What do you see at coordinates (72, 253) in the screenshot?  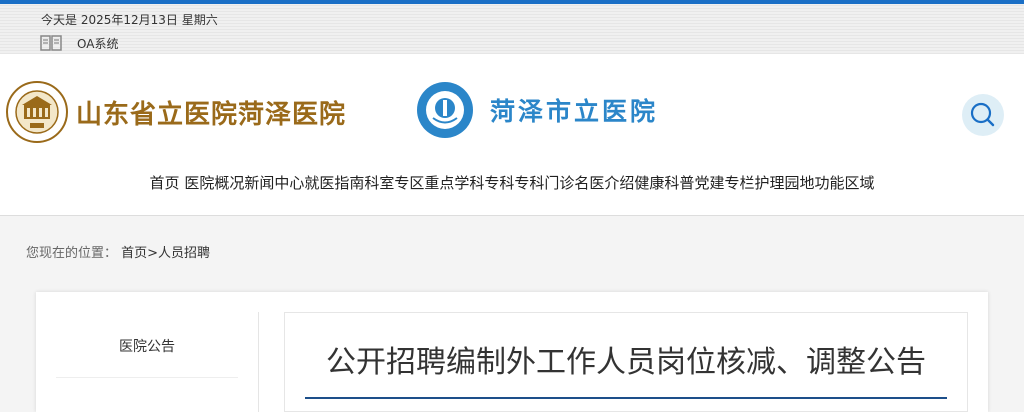 I see `breadcrumb-prefix: 您现在的位置：` at bounding box center [72, 253].